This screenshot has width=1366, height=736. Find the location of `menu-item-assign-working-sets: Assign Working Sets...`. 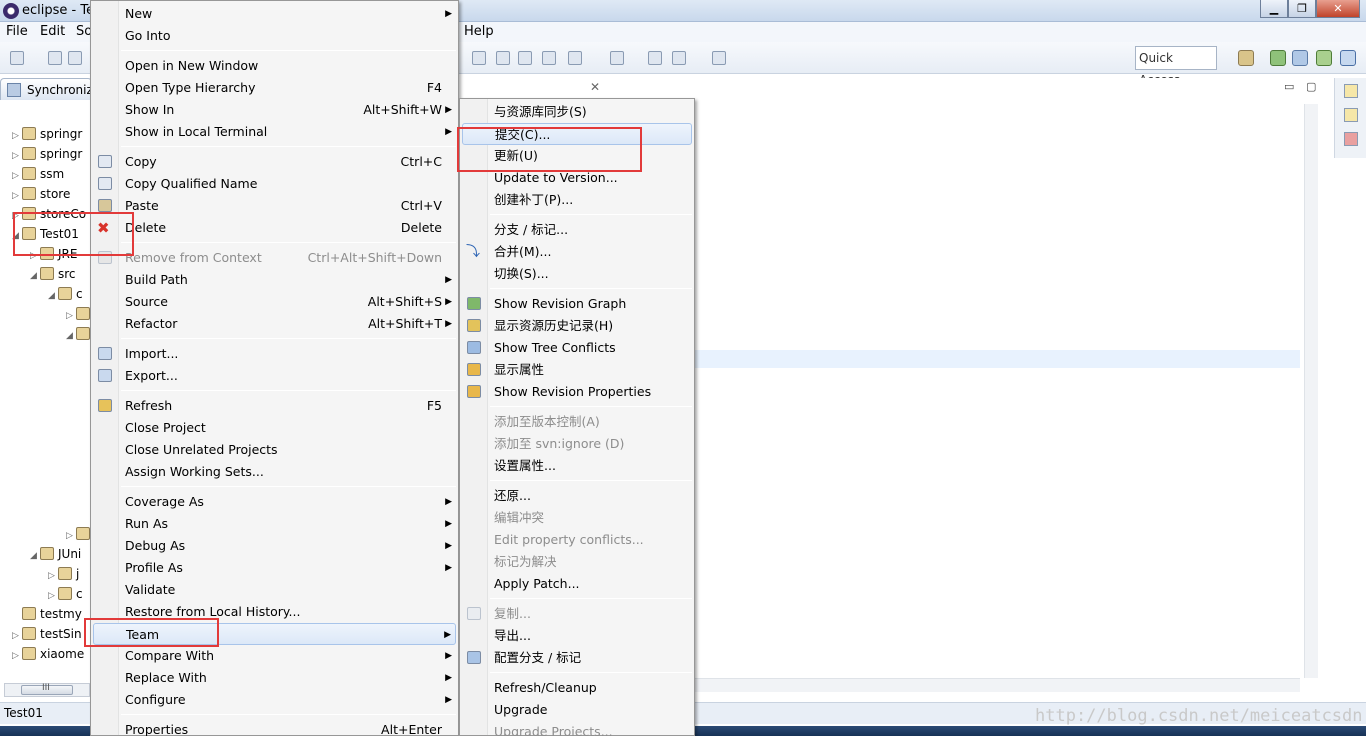

menu-item-assign-working-sets: Assign Working Sets... is located at coordinates (274, 472).